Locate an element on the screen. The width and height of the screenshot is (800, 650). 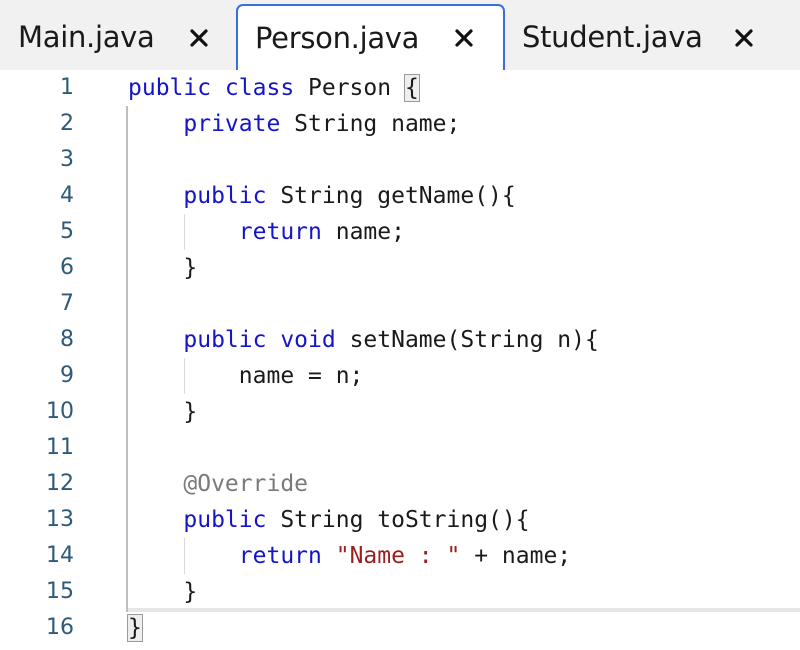
code-line: 11 is located at coordinates (400, 448).